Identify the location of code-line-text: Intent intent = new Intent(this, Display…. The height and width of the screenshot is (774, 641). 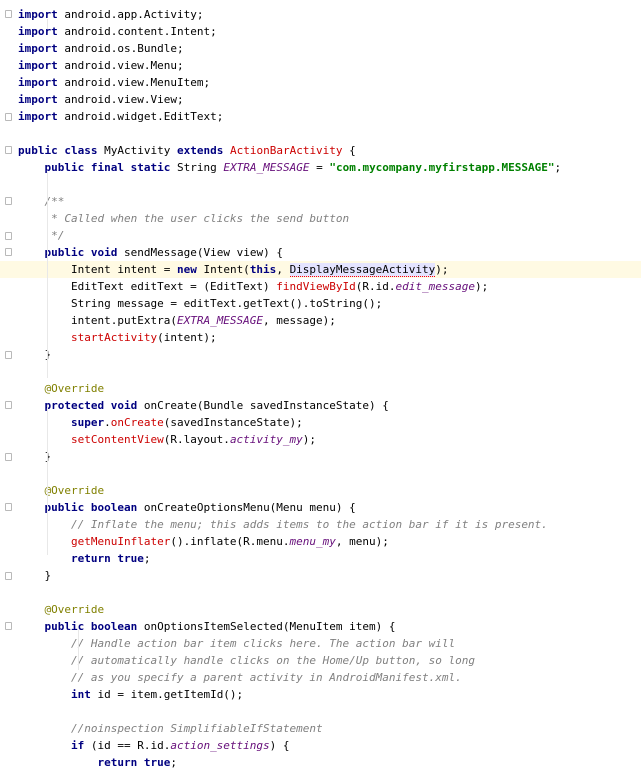
(233, 270).